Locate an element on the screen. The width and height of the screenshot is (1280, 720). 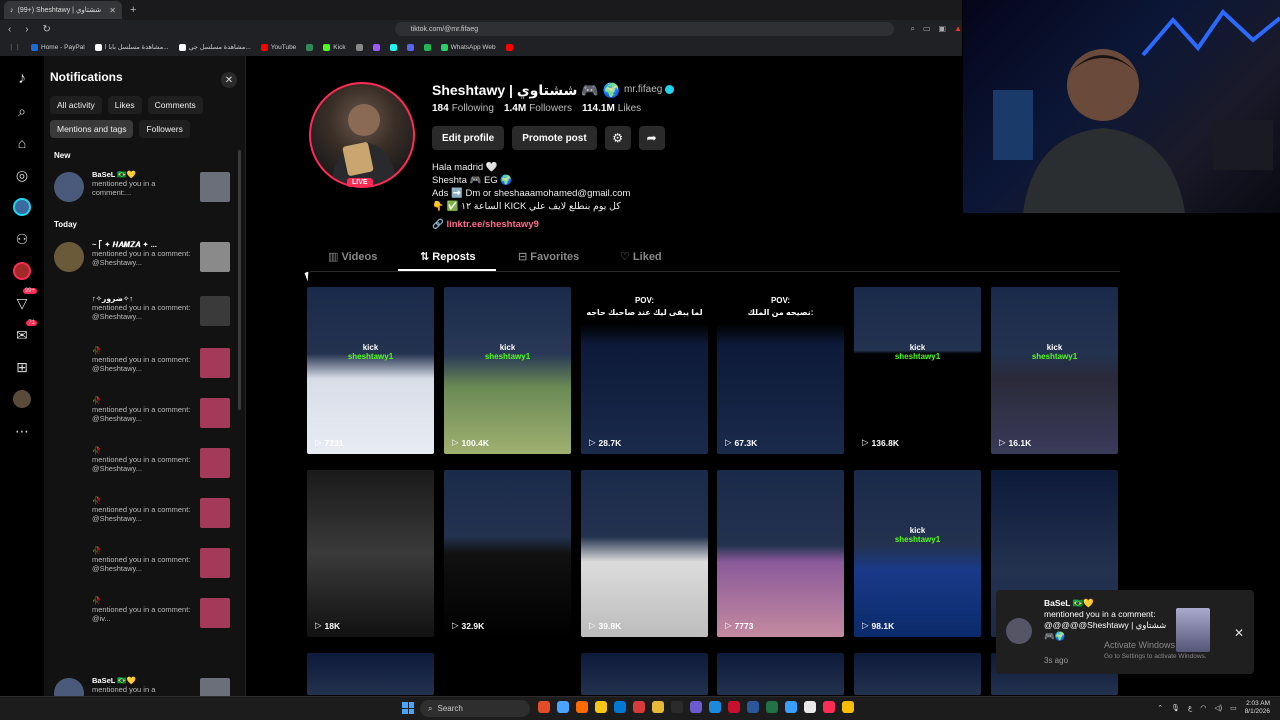
close-icon: ✕ is located at coordinates (229, 80).